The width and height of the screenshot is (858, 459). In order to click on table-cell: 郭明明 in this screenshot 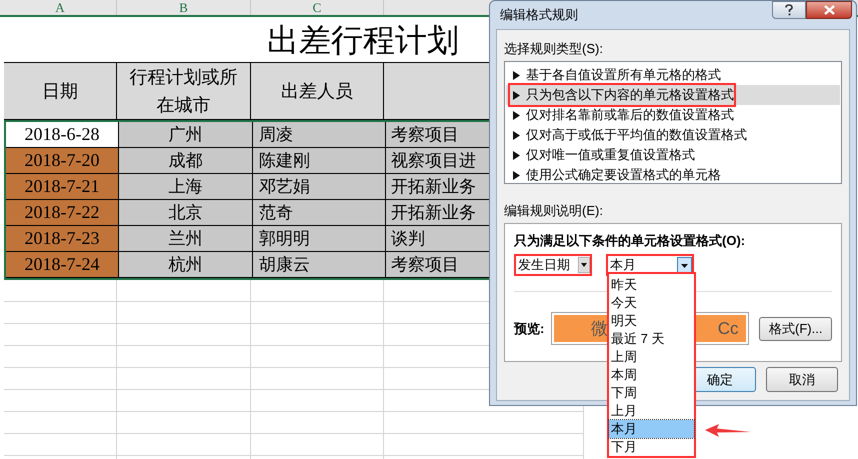, I will do `click(319, 239)`.